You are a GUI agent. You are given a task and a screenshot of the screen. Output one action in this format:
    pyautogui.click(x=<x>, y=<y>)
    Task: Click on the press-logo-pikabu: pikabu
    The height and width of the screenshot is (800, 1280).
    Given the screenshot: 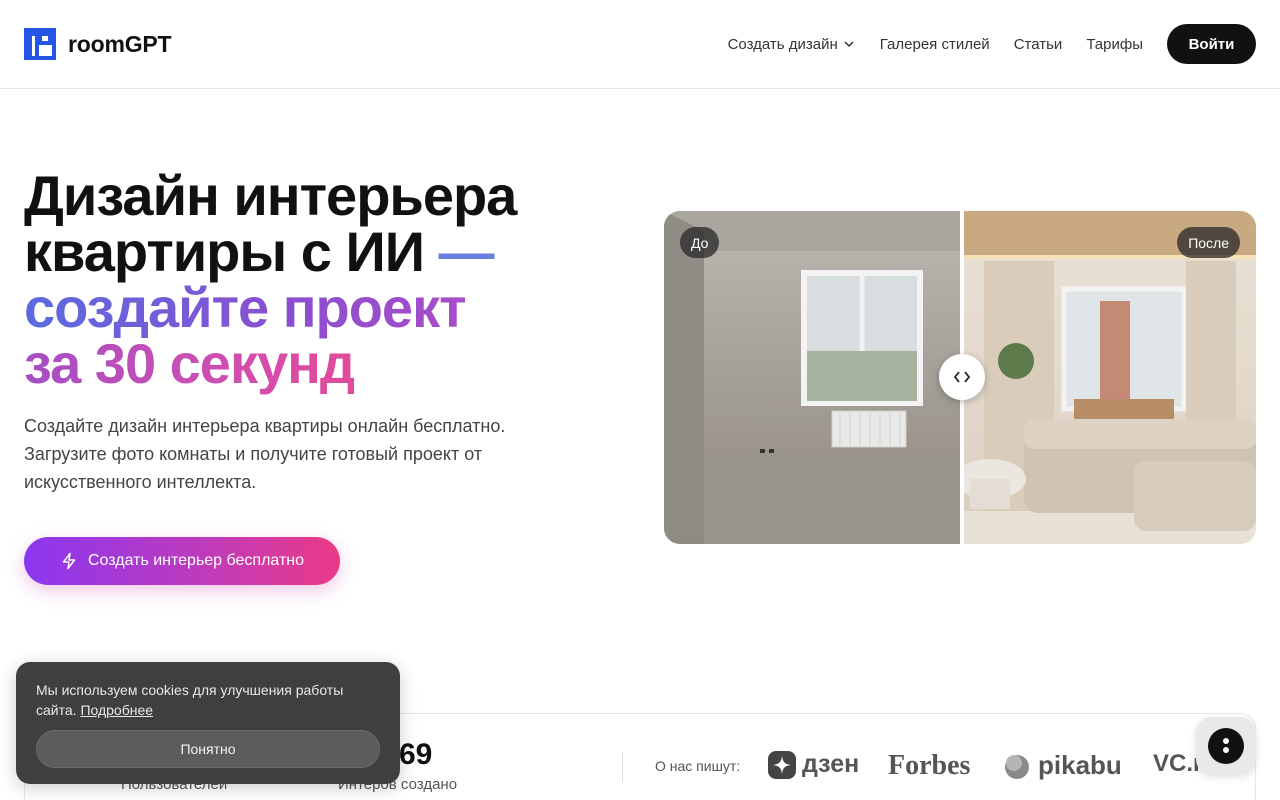 What is the action you would take?
    pyautogui.click(x=1062, y=765)
    